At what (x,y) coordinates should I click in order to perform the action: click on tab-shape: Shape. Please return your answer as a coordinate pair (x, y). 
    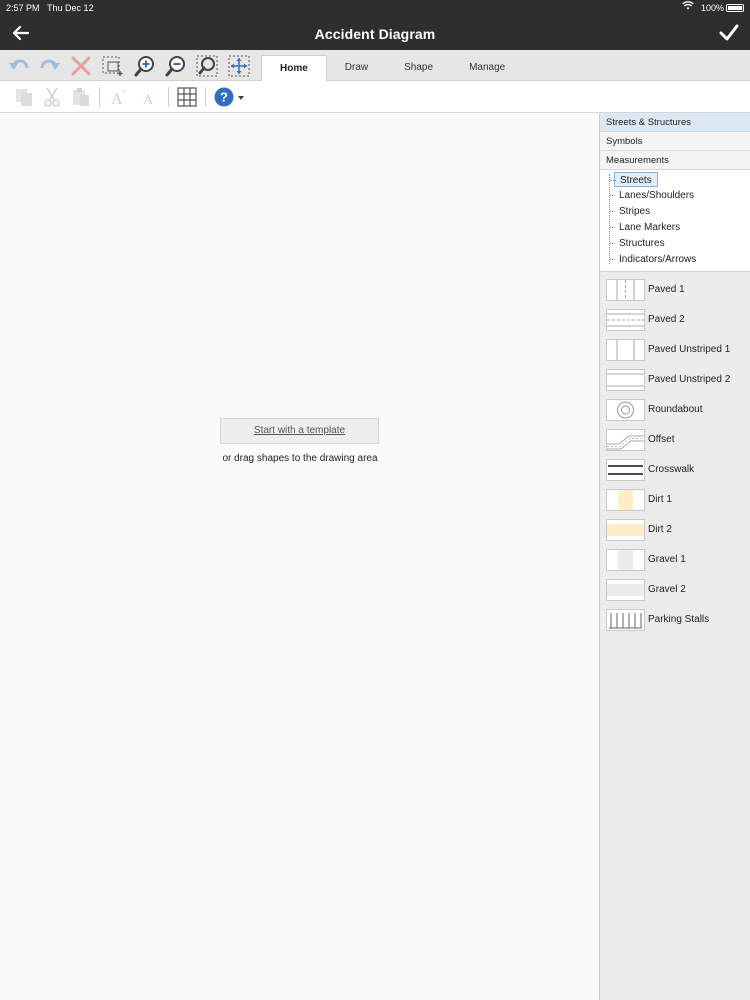
    Looking at the image, I should click on (418, 68).